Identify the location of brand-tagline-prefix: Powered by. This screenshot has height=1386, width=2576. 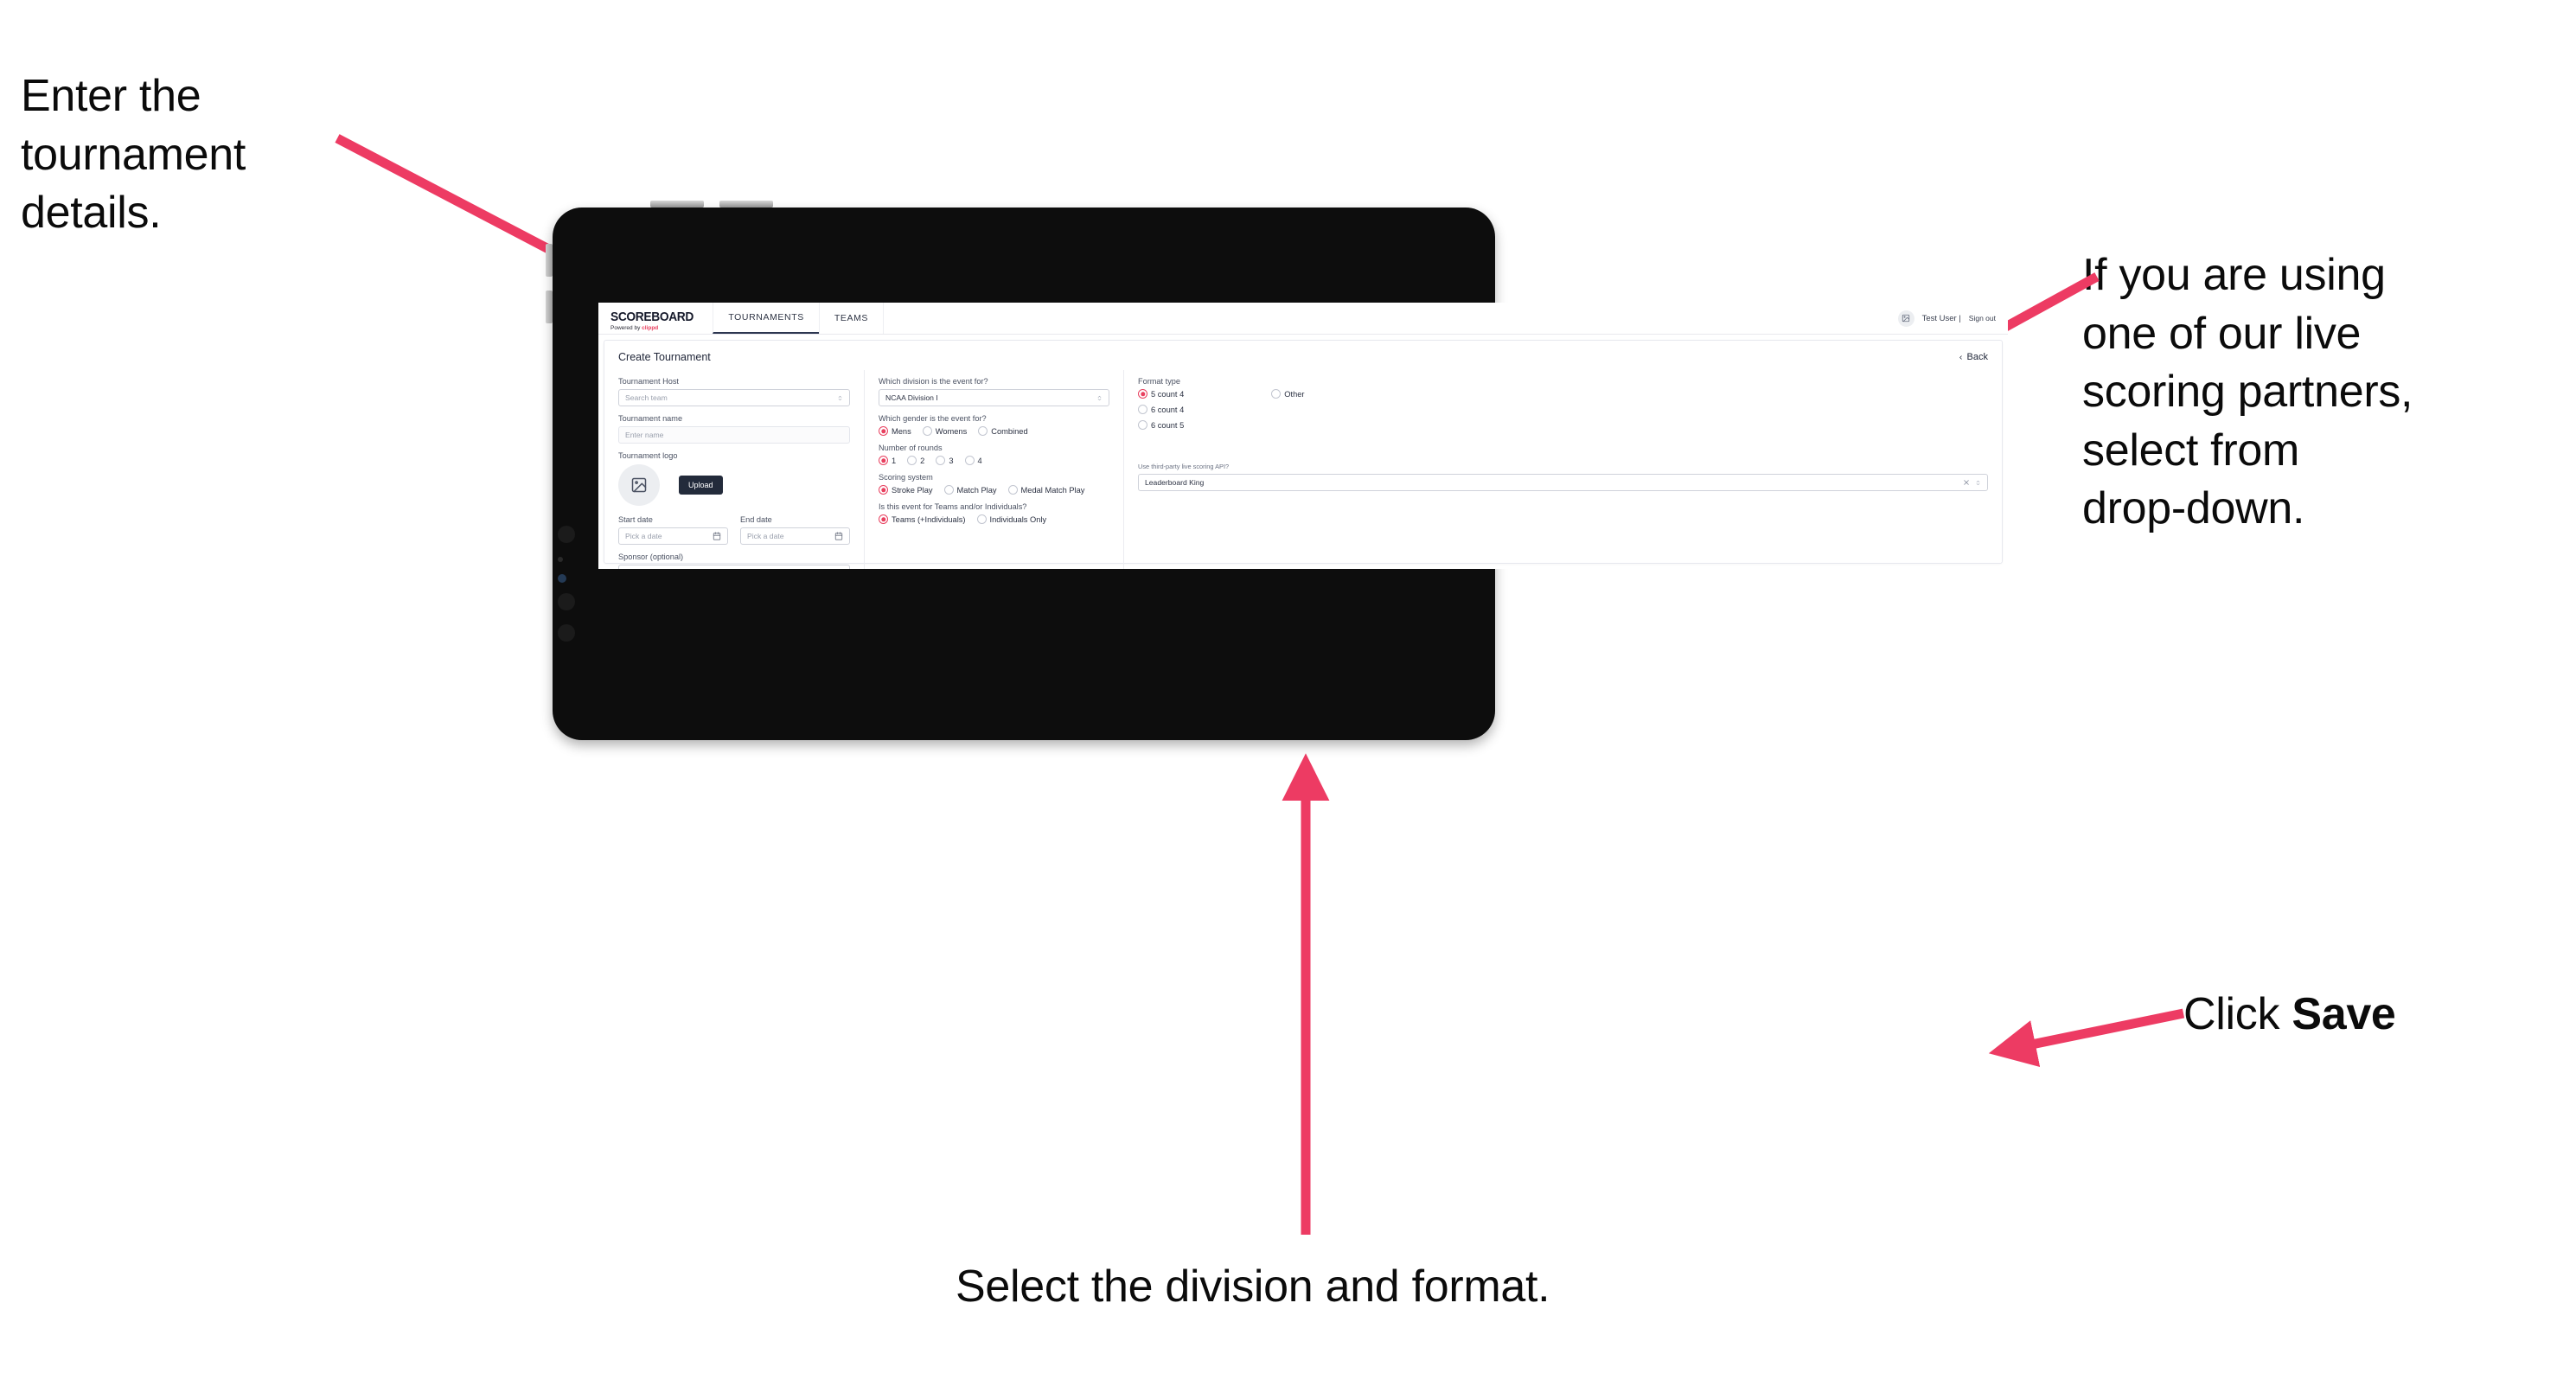
(626, 327).